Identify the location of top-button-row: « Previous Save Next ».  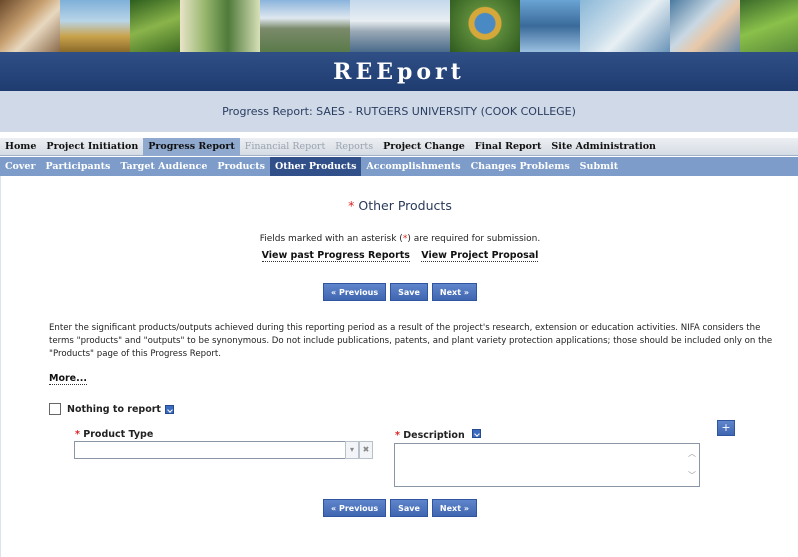
(399, 292).